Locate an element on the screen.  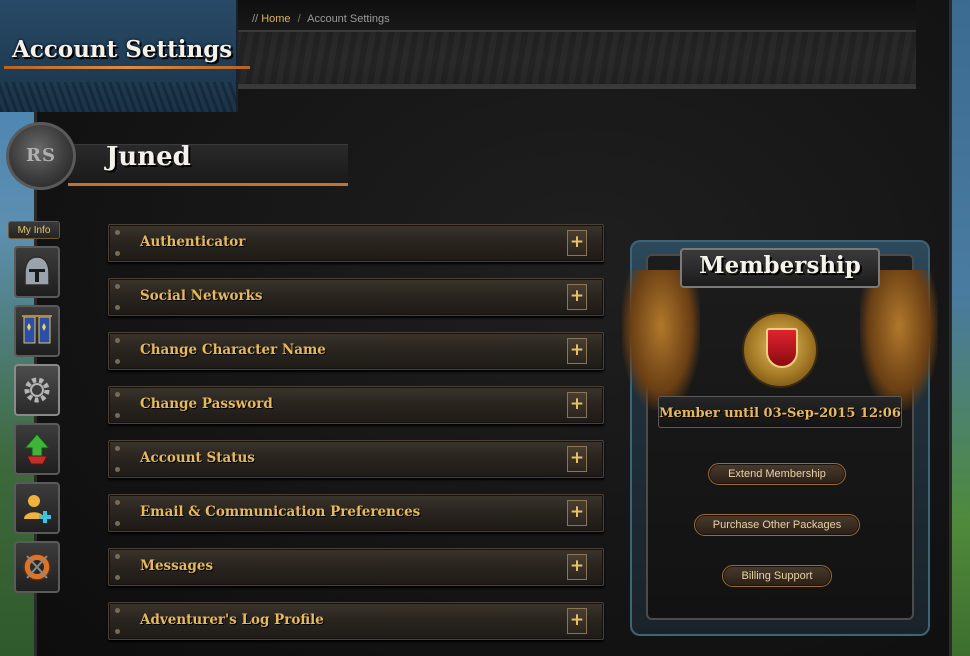
section-label: Account Status is located at coordinates (197, 458).